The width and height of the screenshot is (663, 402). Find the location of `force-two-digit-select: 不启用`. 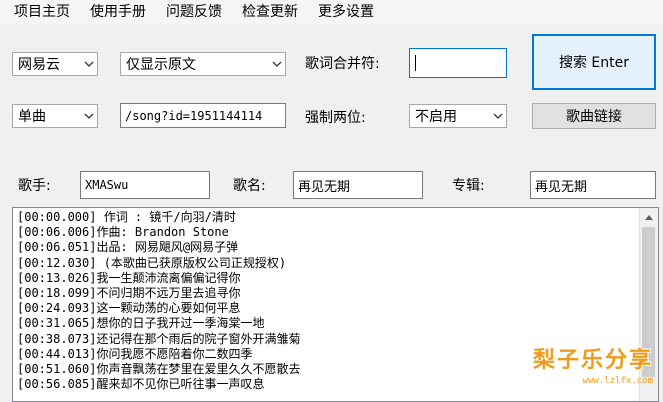

force-two-digit-select: 不启用 is located at coordinates (458, 116).